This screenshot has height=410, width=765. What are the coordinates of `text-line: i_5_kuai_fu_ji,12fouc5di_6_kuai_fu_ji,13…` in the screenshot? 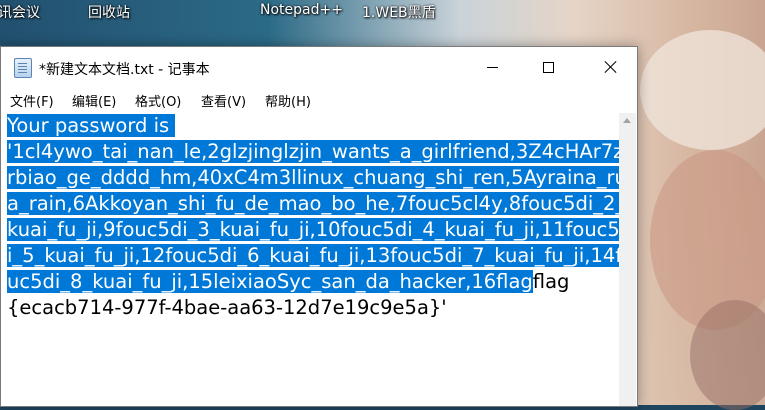 It's located at (313, 256).